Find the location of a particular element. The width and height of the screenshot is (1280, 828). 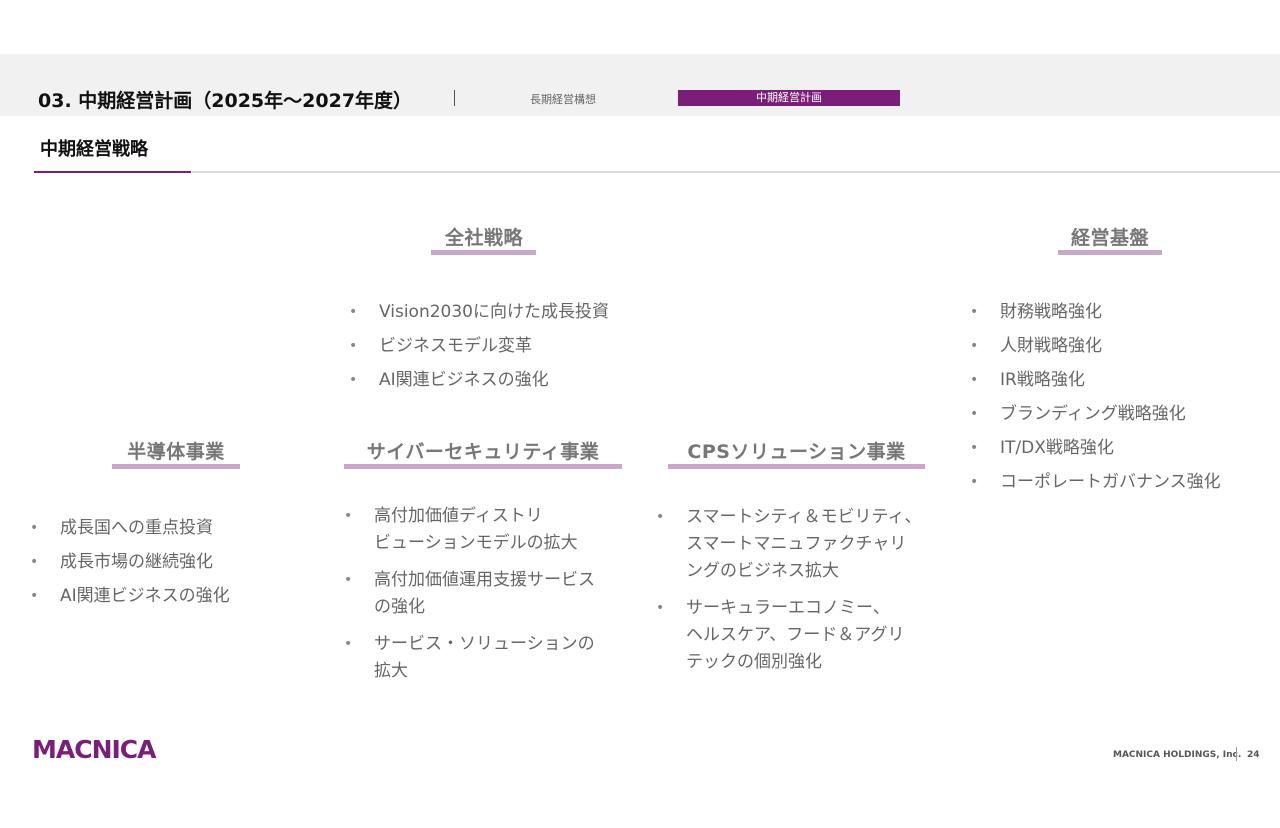

management-base-underline is located at coordinates (1110, 252).